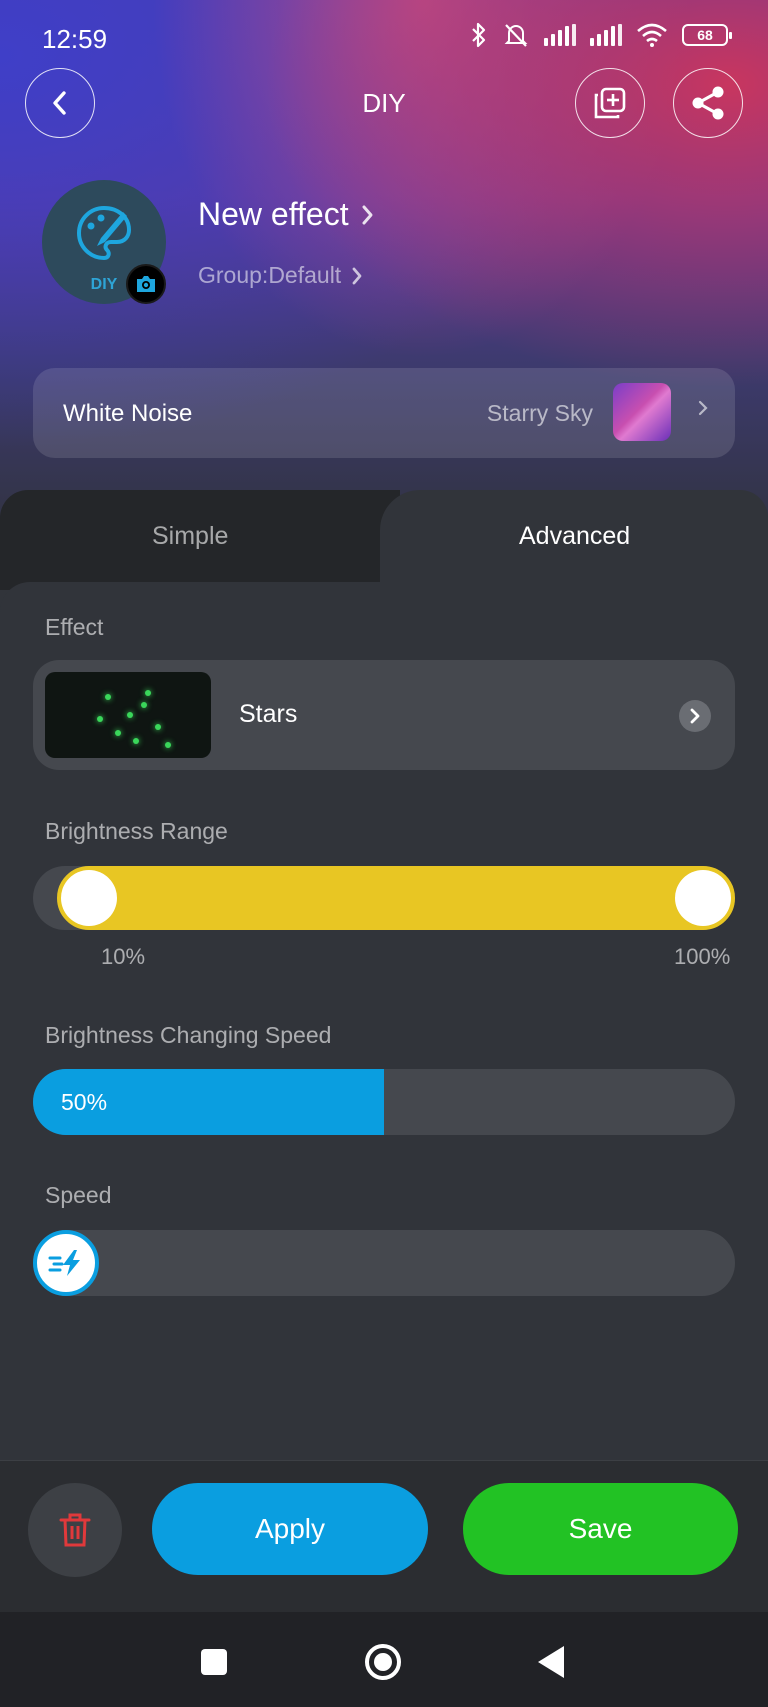 The height and width of the screenshot is (1707, 768). Describe the element at coordinates (560, 35) in the screenshot. I see `signal-icon` at that location.